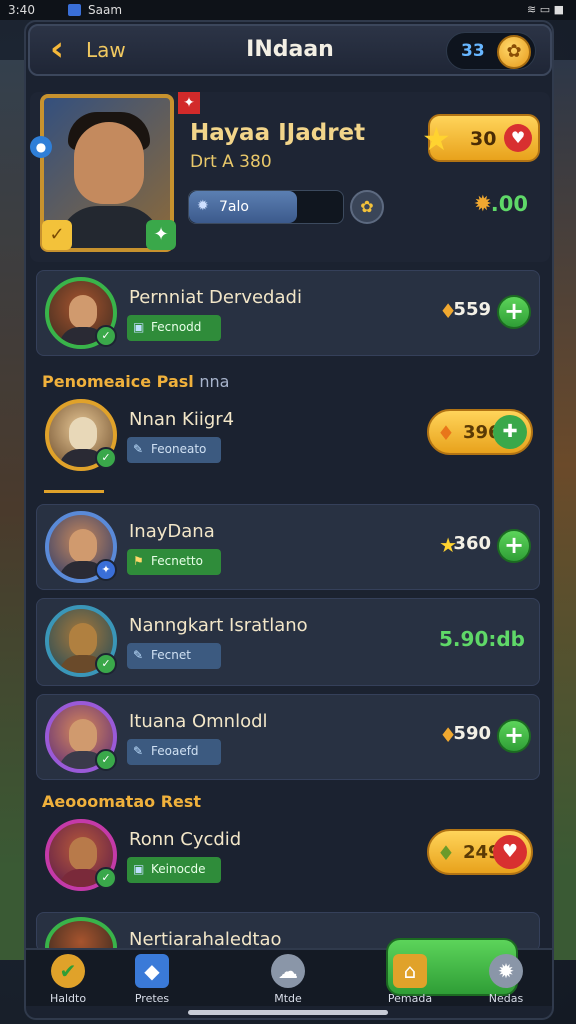 The height and width of the screenshot is (1024, 576). What do you see at coordinates (288, 642) in the screenshot?
I see `list-item: ✓ Nanngkart Isratlano ✎ Fecnet 5.90:db` at bounding box center [288, 642].